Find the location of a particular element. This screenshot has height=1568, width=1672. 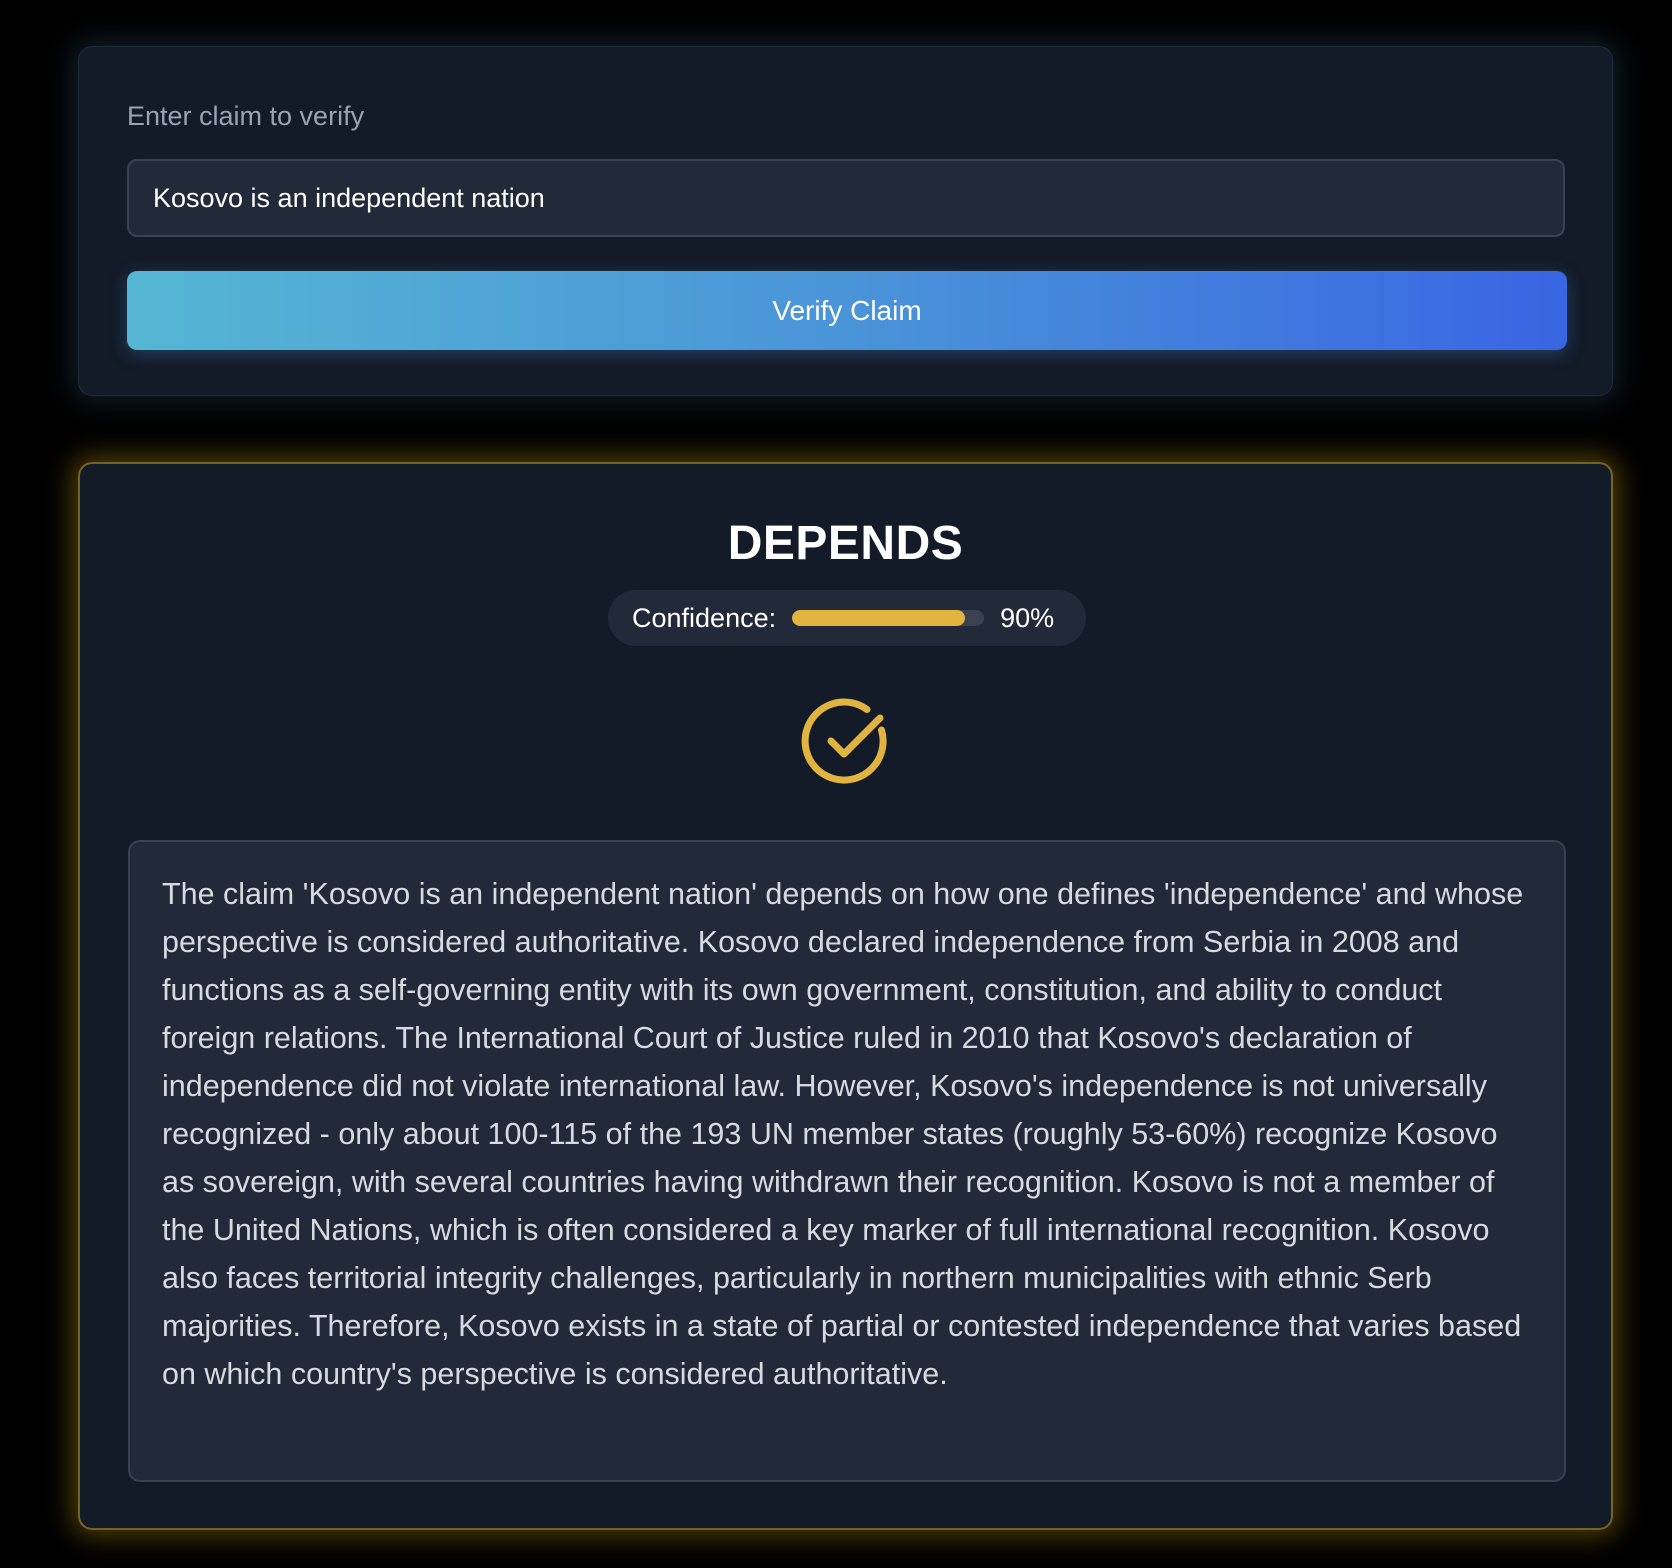

confidence-value: 90% is located at coordinates (1027, 617).